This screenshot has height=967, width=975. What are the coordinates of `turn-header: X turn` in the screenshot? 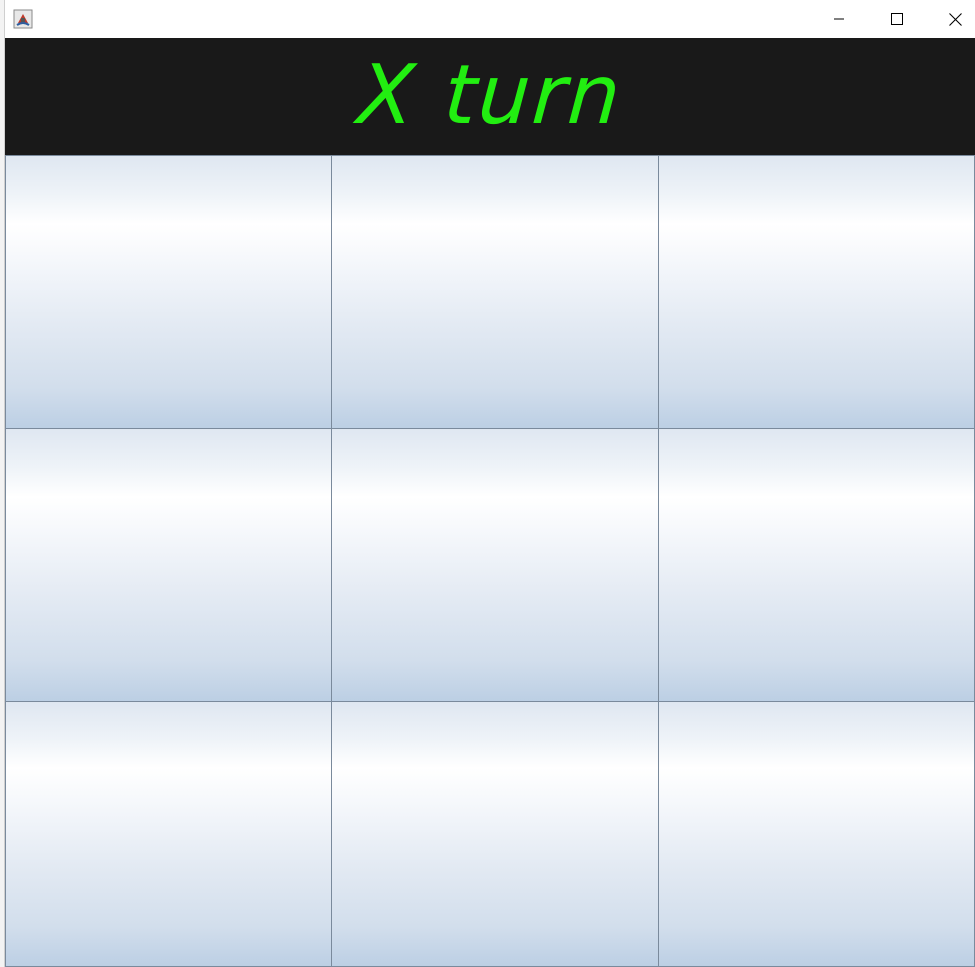 It's located at (490, 96).